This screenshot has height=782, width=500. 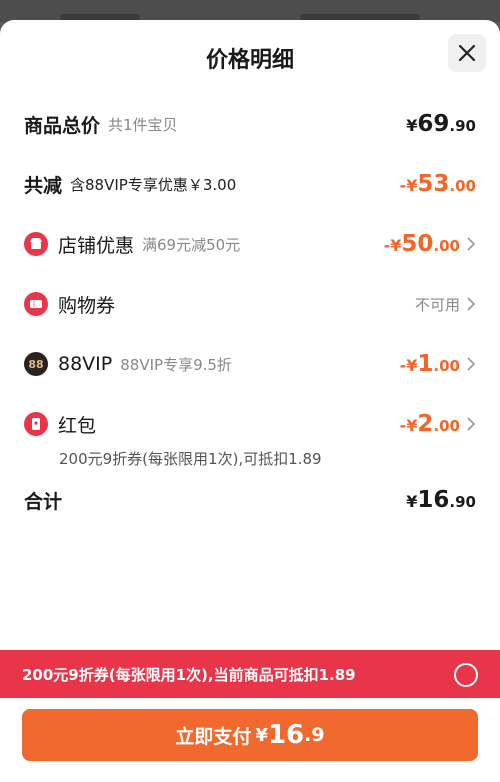 What do you see at coordinates (36, 304) in the screenshot?
I see `coupon-icon` at bounding box center [36, 304].